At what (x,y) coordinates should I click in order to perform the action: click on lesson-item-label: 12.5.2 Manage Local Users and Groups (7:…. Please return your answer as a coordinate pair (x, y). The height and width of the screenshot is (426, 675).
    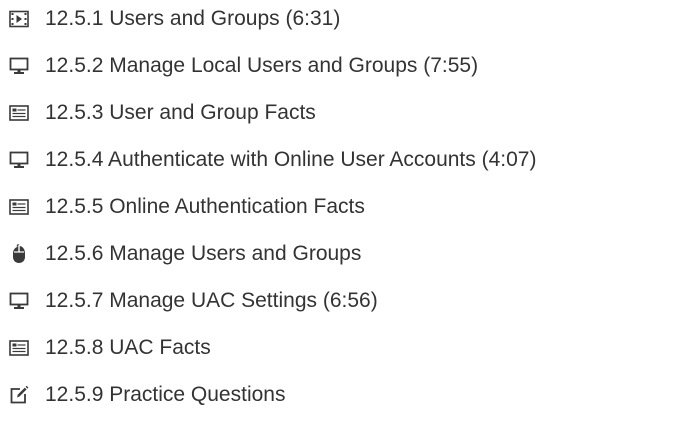
    Looking at the image, I should click on (262, 65).